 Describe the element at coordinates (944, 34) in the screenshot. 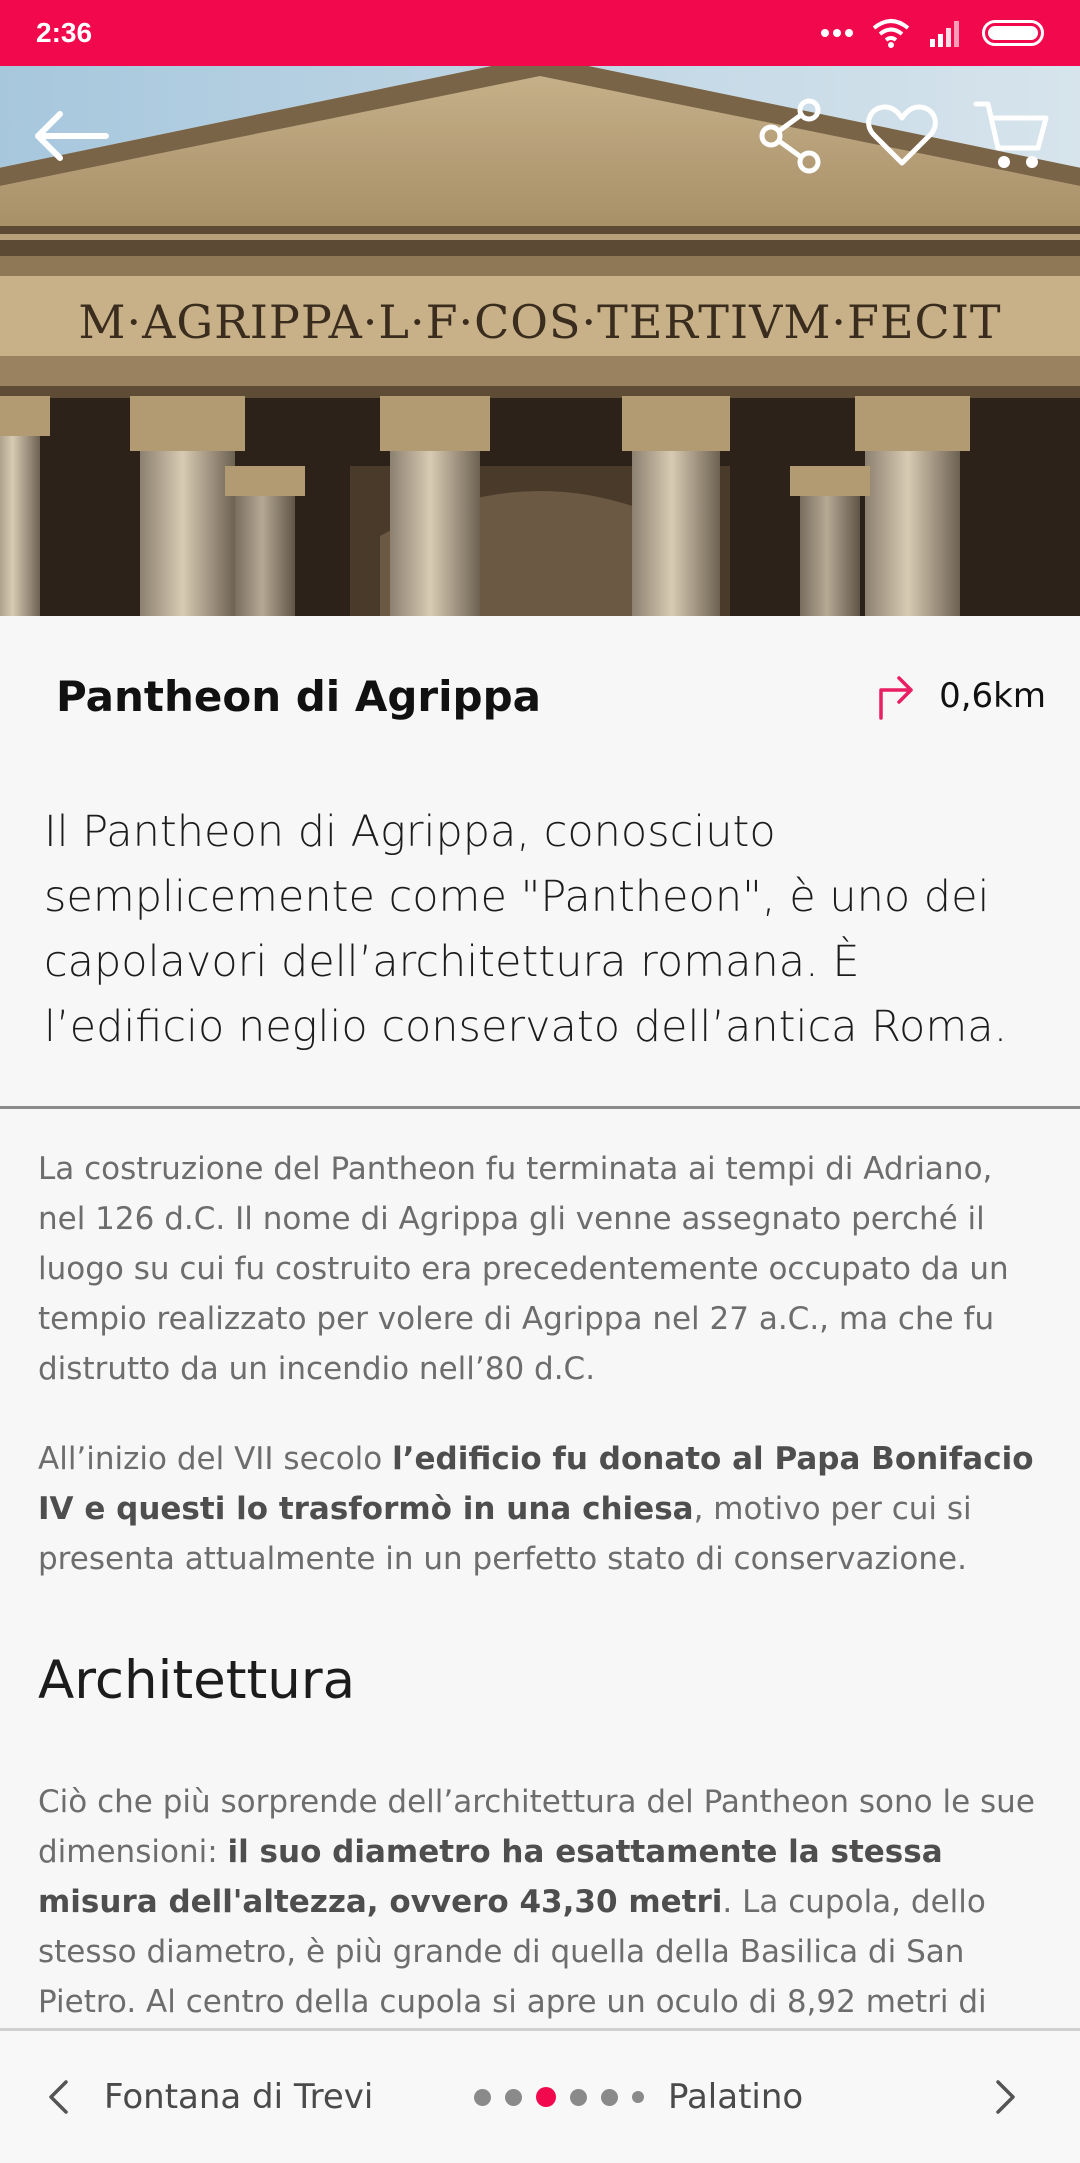

I see `signal-icon` at that location.